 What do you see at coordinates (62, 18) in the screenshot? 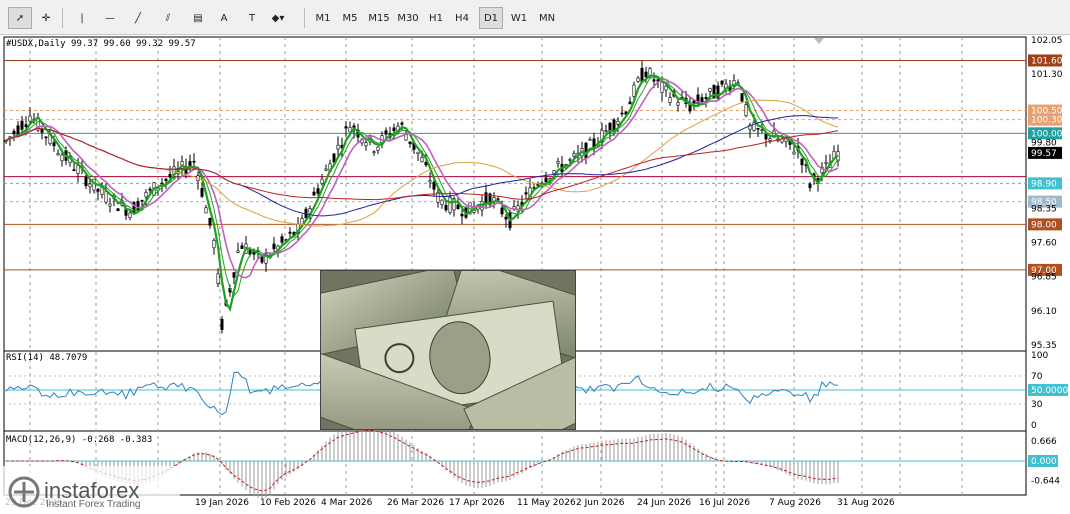
I see `toolbar-separator` at bounding box center [62, 18].